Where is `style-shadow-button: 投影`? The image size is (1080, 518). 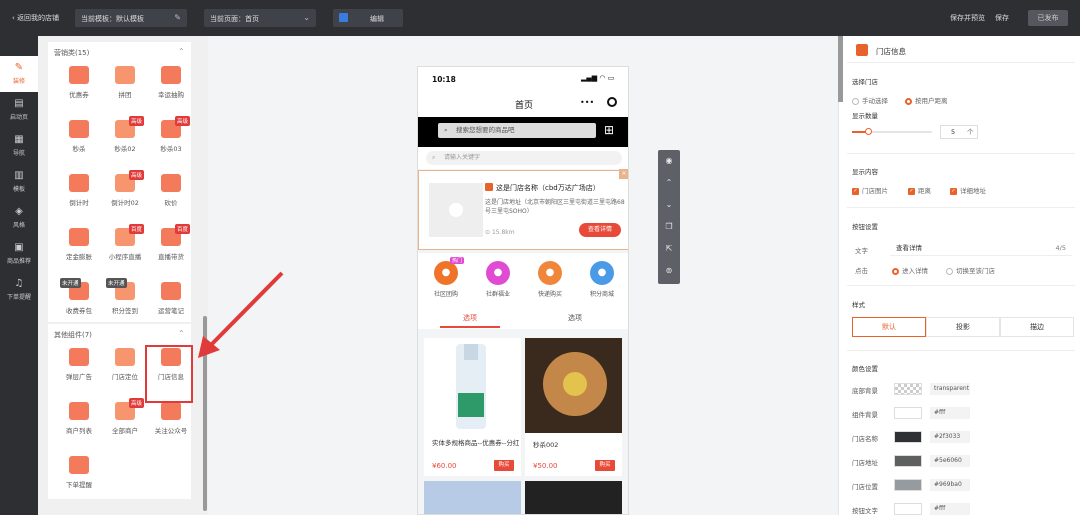
style-shadow-button: 投影 is located at coordinates (963, 327).